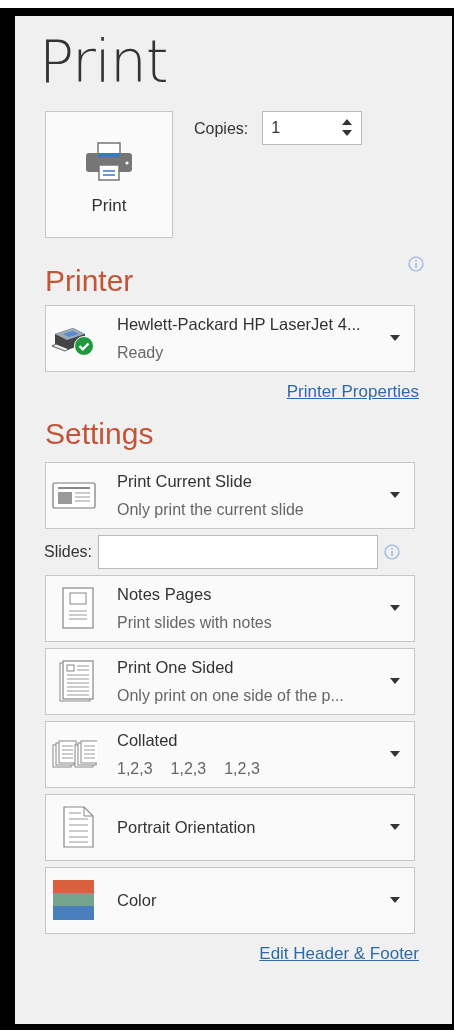 This screenshot has width=454, height=1036. Describe the element at coordinates (230, 338) in the screenshot. I see `printer-dropdown: Hewlett-Packard HP LaserJet 4... Ready` at that location.